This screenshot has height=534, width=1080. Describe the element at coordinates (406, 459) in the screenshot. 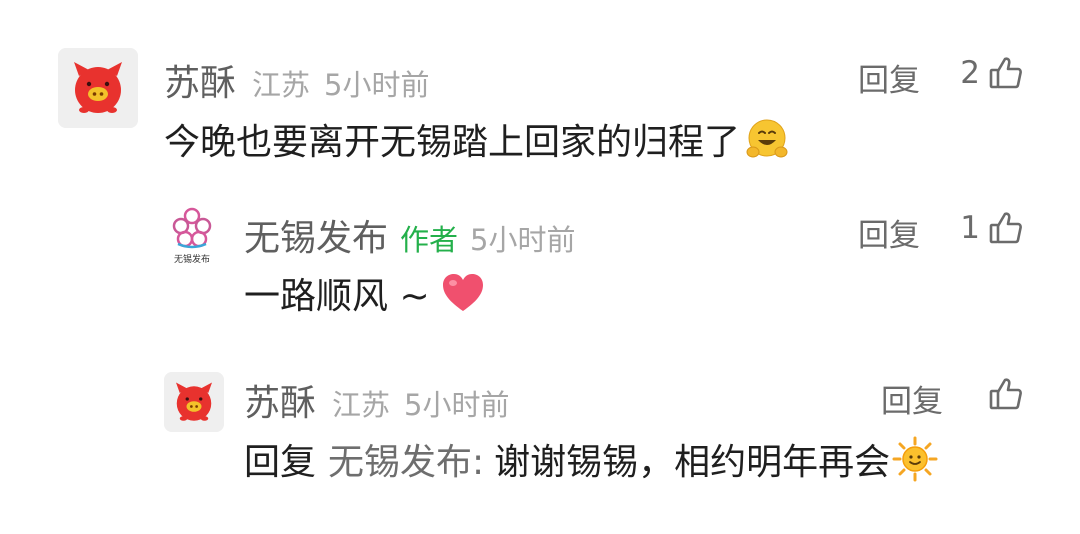

I see `reply-target-link: 无锡发布:` at that location.